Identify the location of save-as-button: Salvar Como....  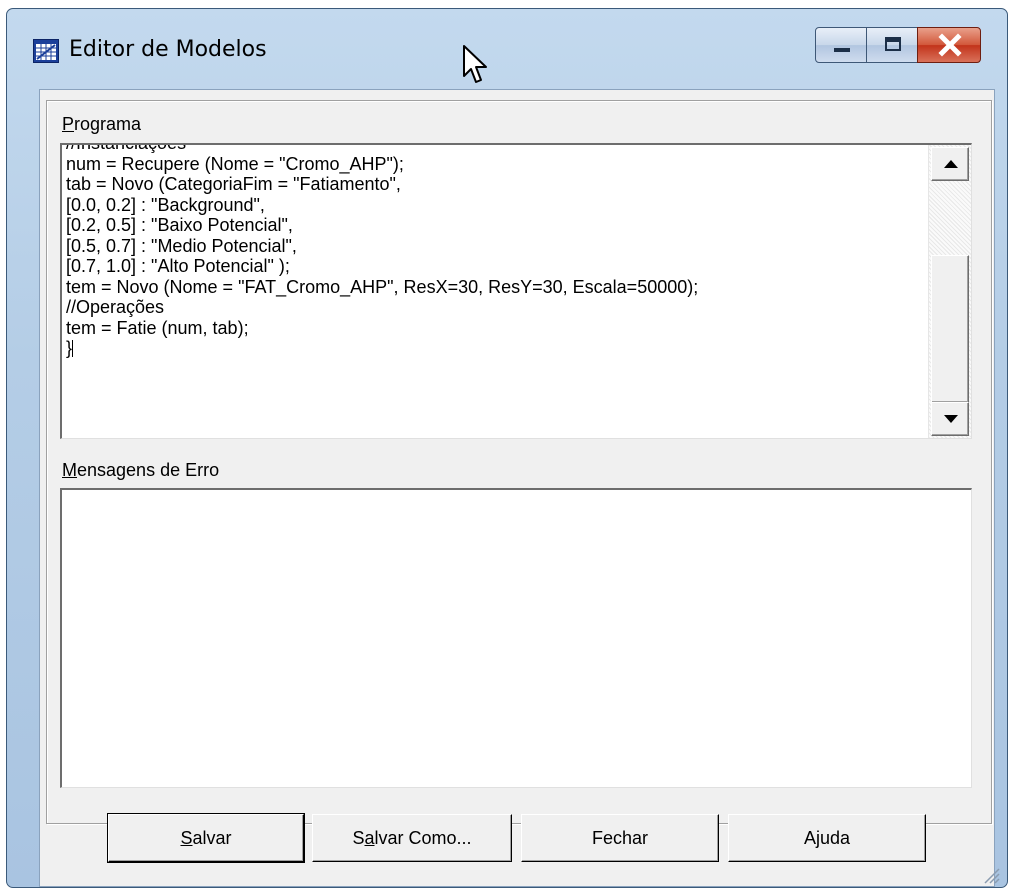
(412, 838).